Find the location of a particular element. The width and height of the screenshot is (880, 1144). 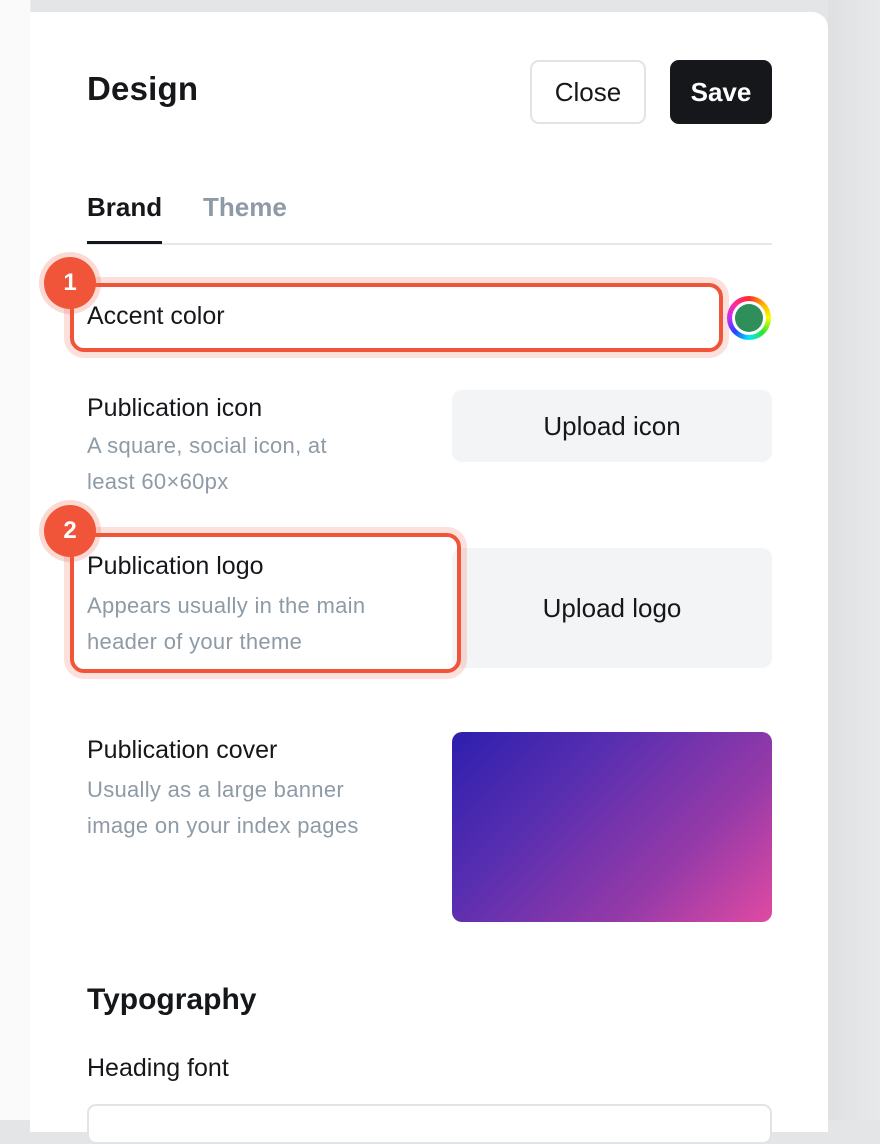

annotation-badge-2: 2 is located at coordinates (70, 531).